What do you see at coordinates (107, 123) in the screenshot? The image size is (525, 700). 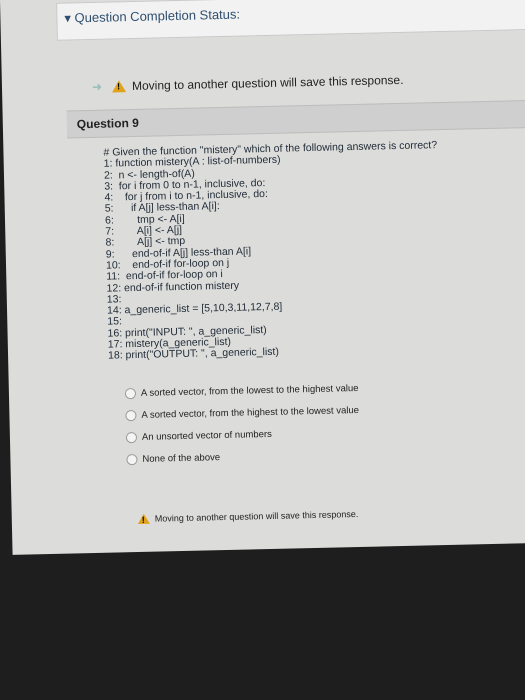 I see `question-title: Question 9` at bounding box center [107, 123].